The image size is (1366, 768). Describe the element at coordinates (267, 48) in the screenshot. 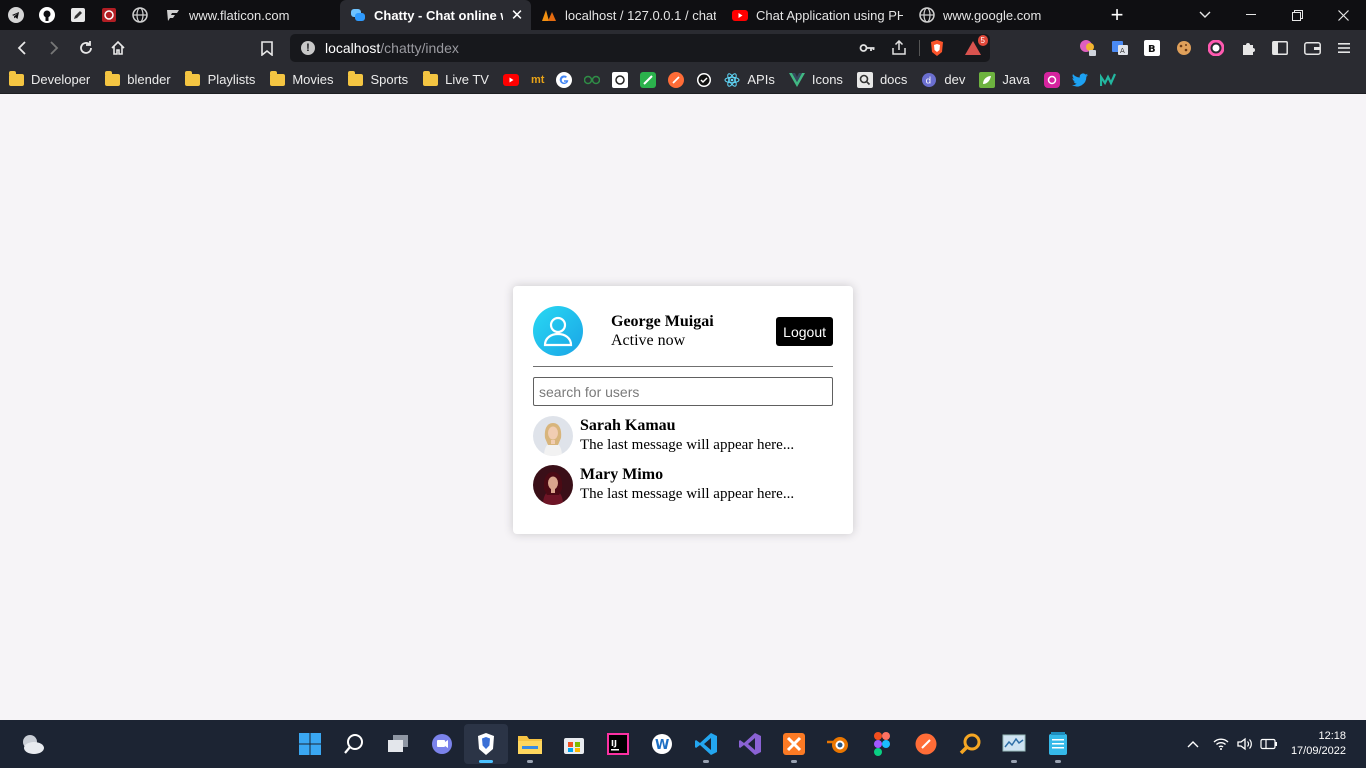

I see `bookmark-page-button` at that location.